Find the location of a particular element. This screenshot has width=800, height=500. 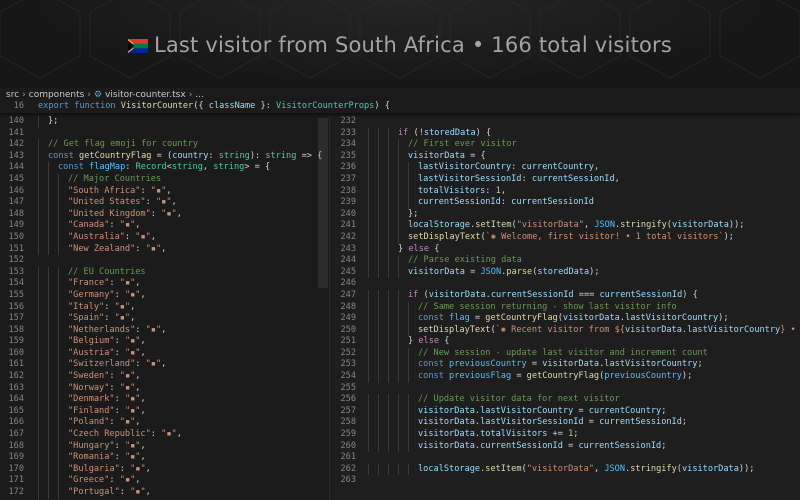

code-line: 162 "Sweden": "▪", is located at coordinates (165, 377).